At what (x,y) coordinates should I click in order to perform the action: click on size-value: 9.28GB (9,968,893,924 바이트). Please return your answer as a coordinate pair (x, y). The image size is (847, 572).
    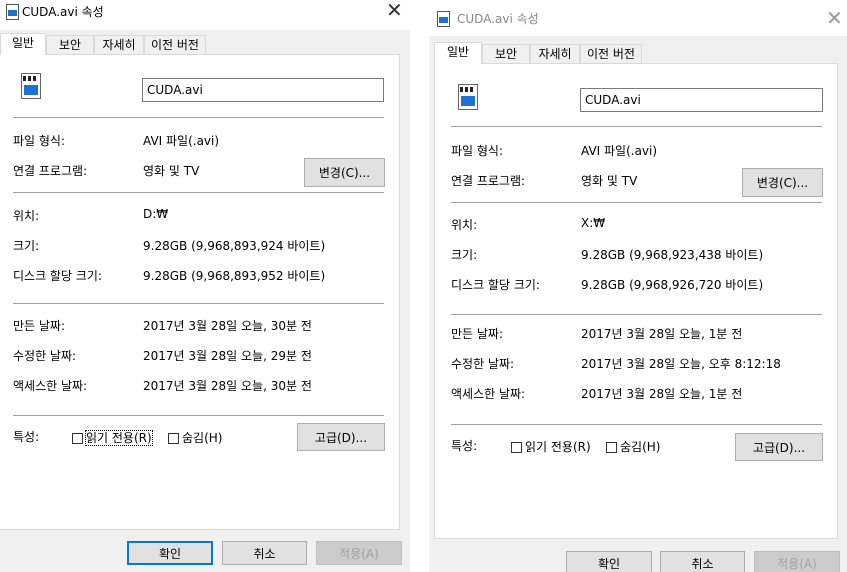
    Looking at the image, I should click on (234, 246).